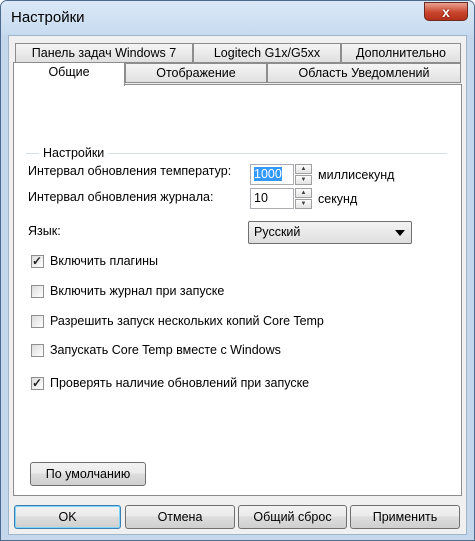 This screenshot has width=475, height=541. I want to click on close-button: x, so click(446, 11).